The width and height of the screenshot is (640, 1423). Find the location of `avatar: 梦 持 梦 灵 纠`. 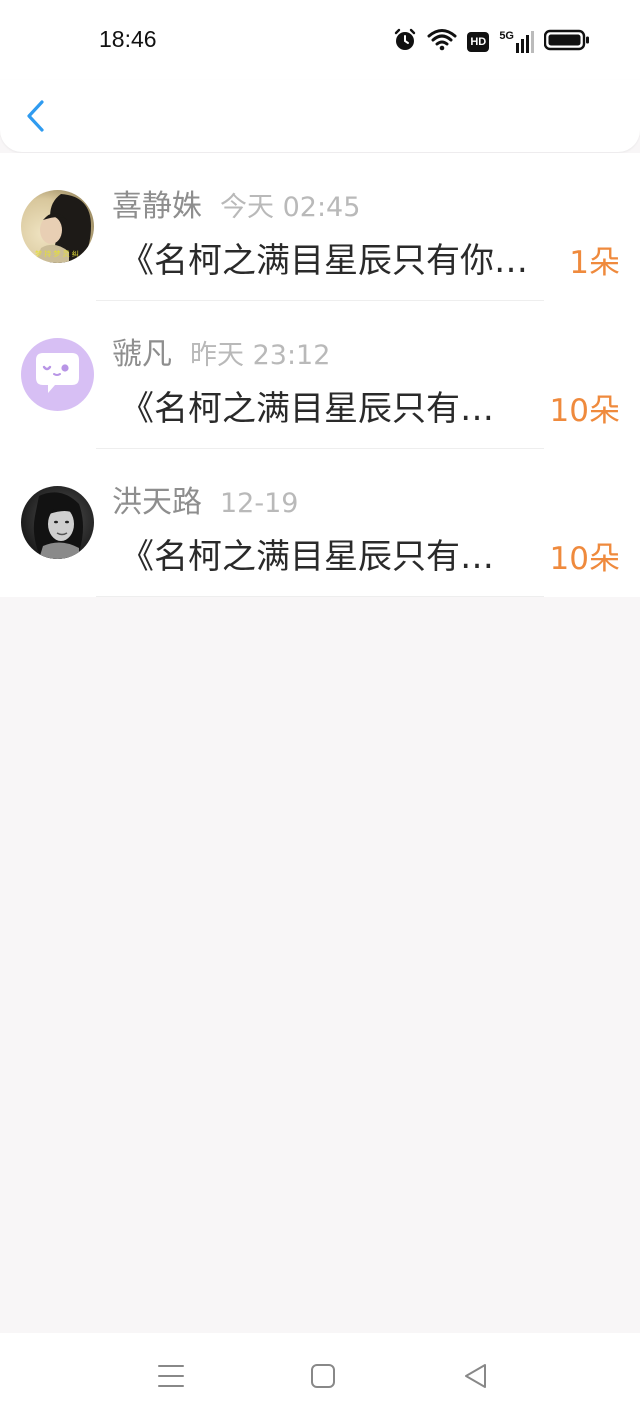

avatar: 梦 持 梦 灵 纠 is located at coordinates (57, 226).